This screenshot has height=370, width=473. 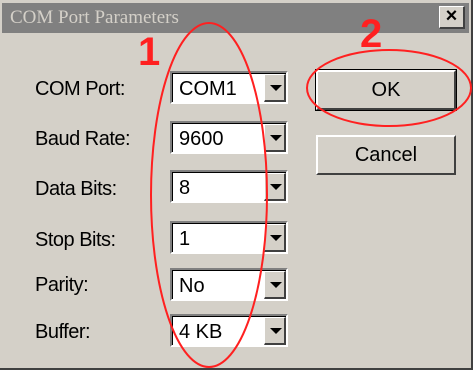 What do you see at coordinates (229, 237) in the screenshot?
I see `stop-bits-select: 1` at bounding box center [229, 237].